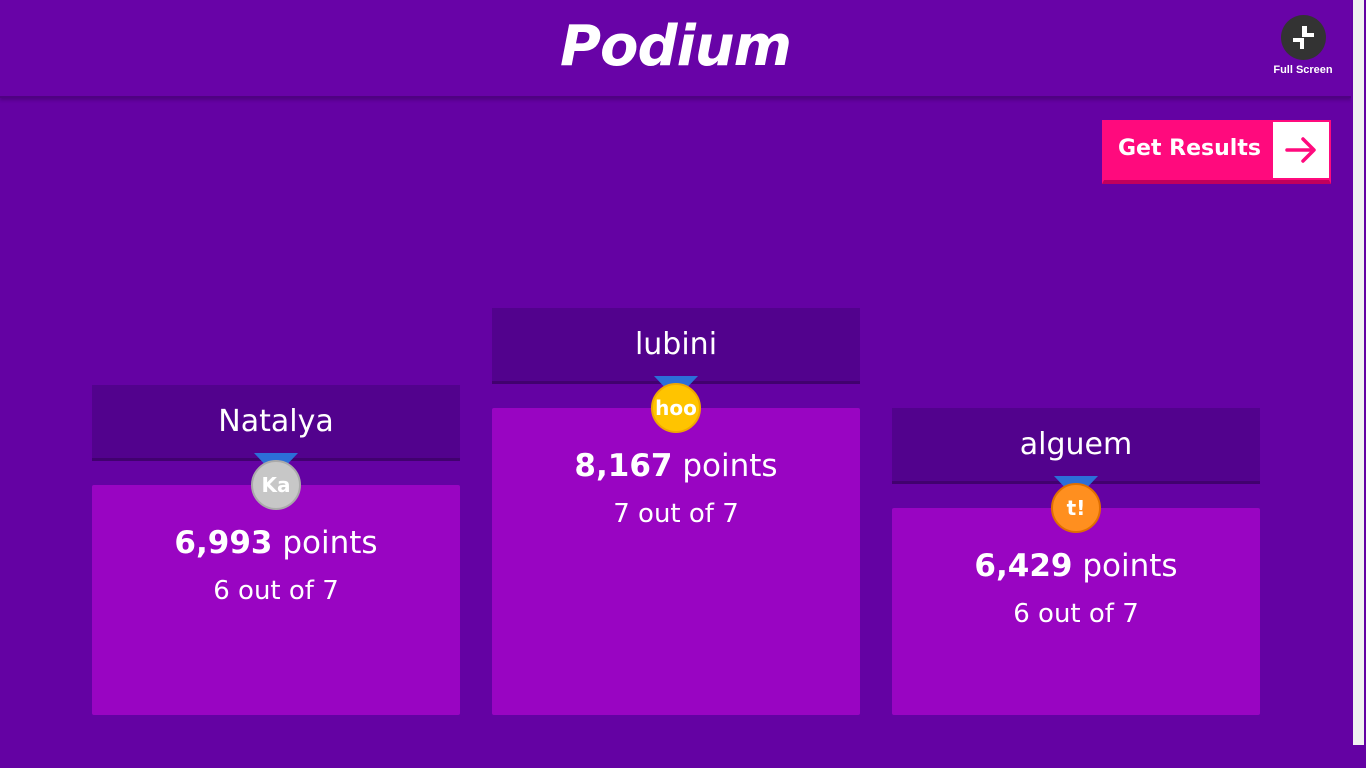 This screenshot has height=768, width=1366. I want to click on points-text: 6,429 points, so click(1076, 566).